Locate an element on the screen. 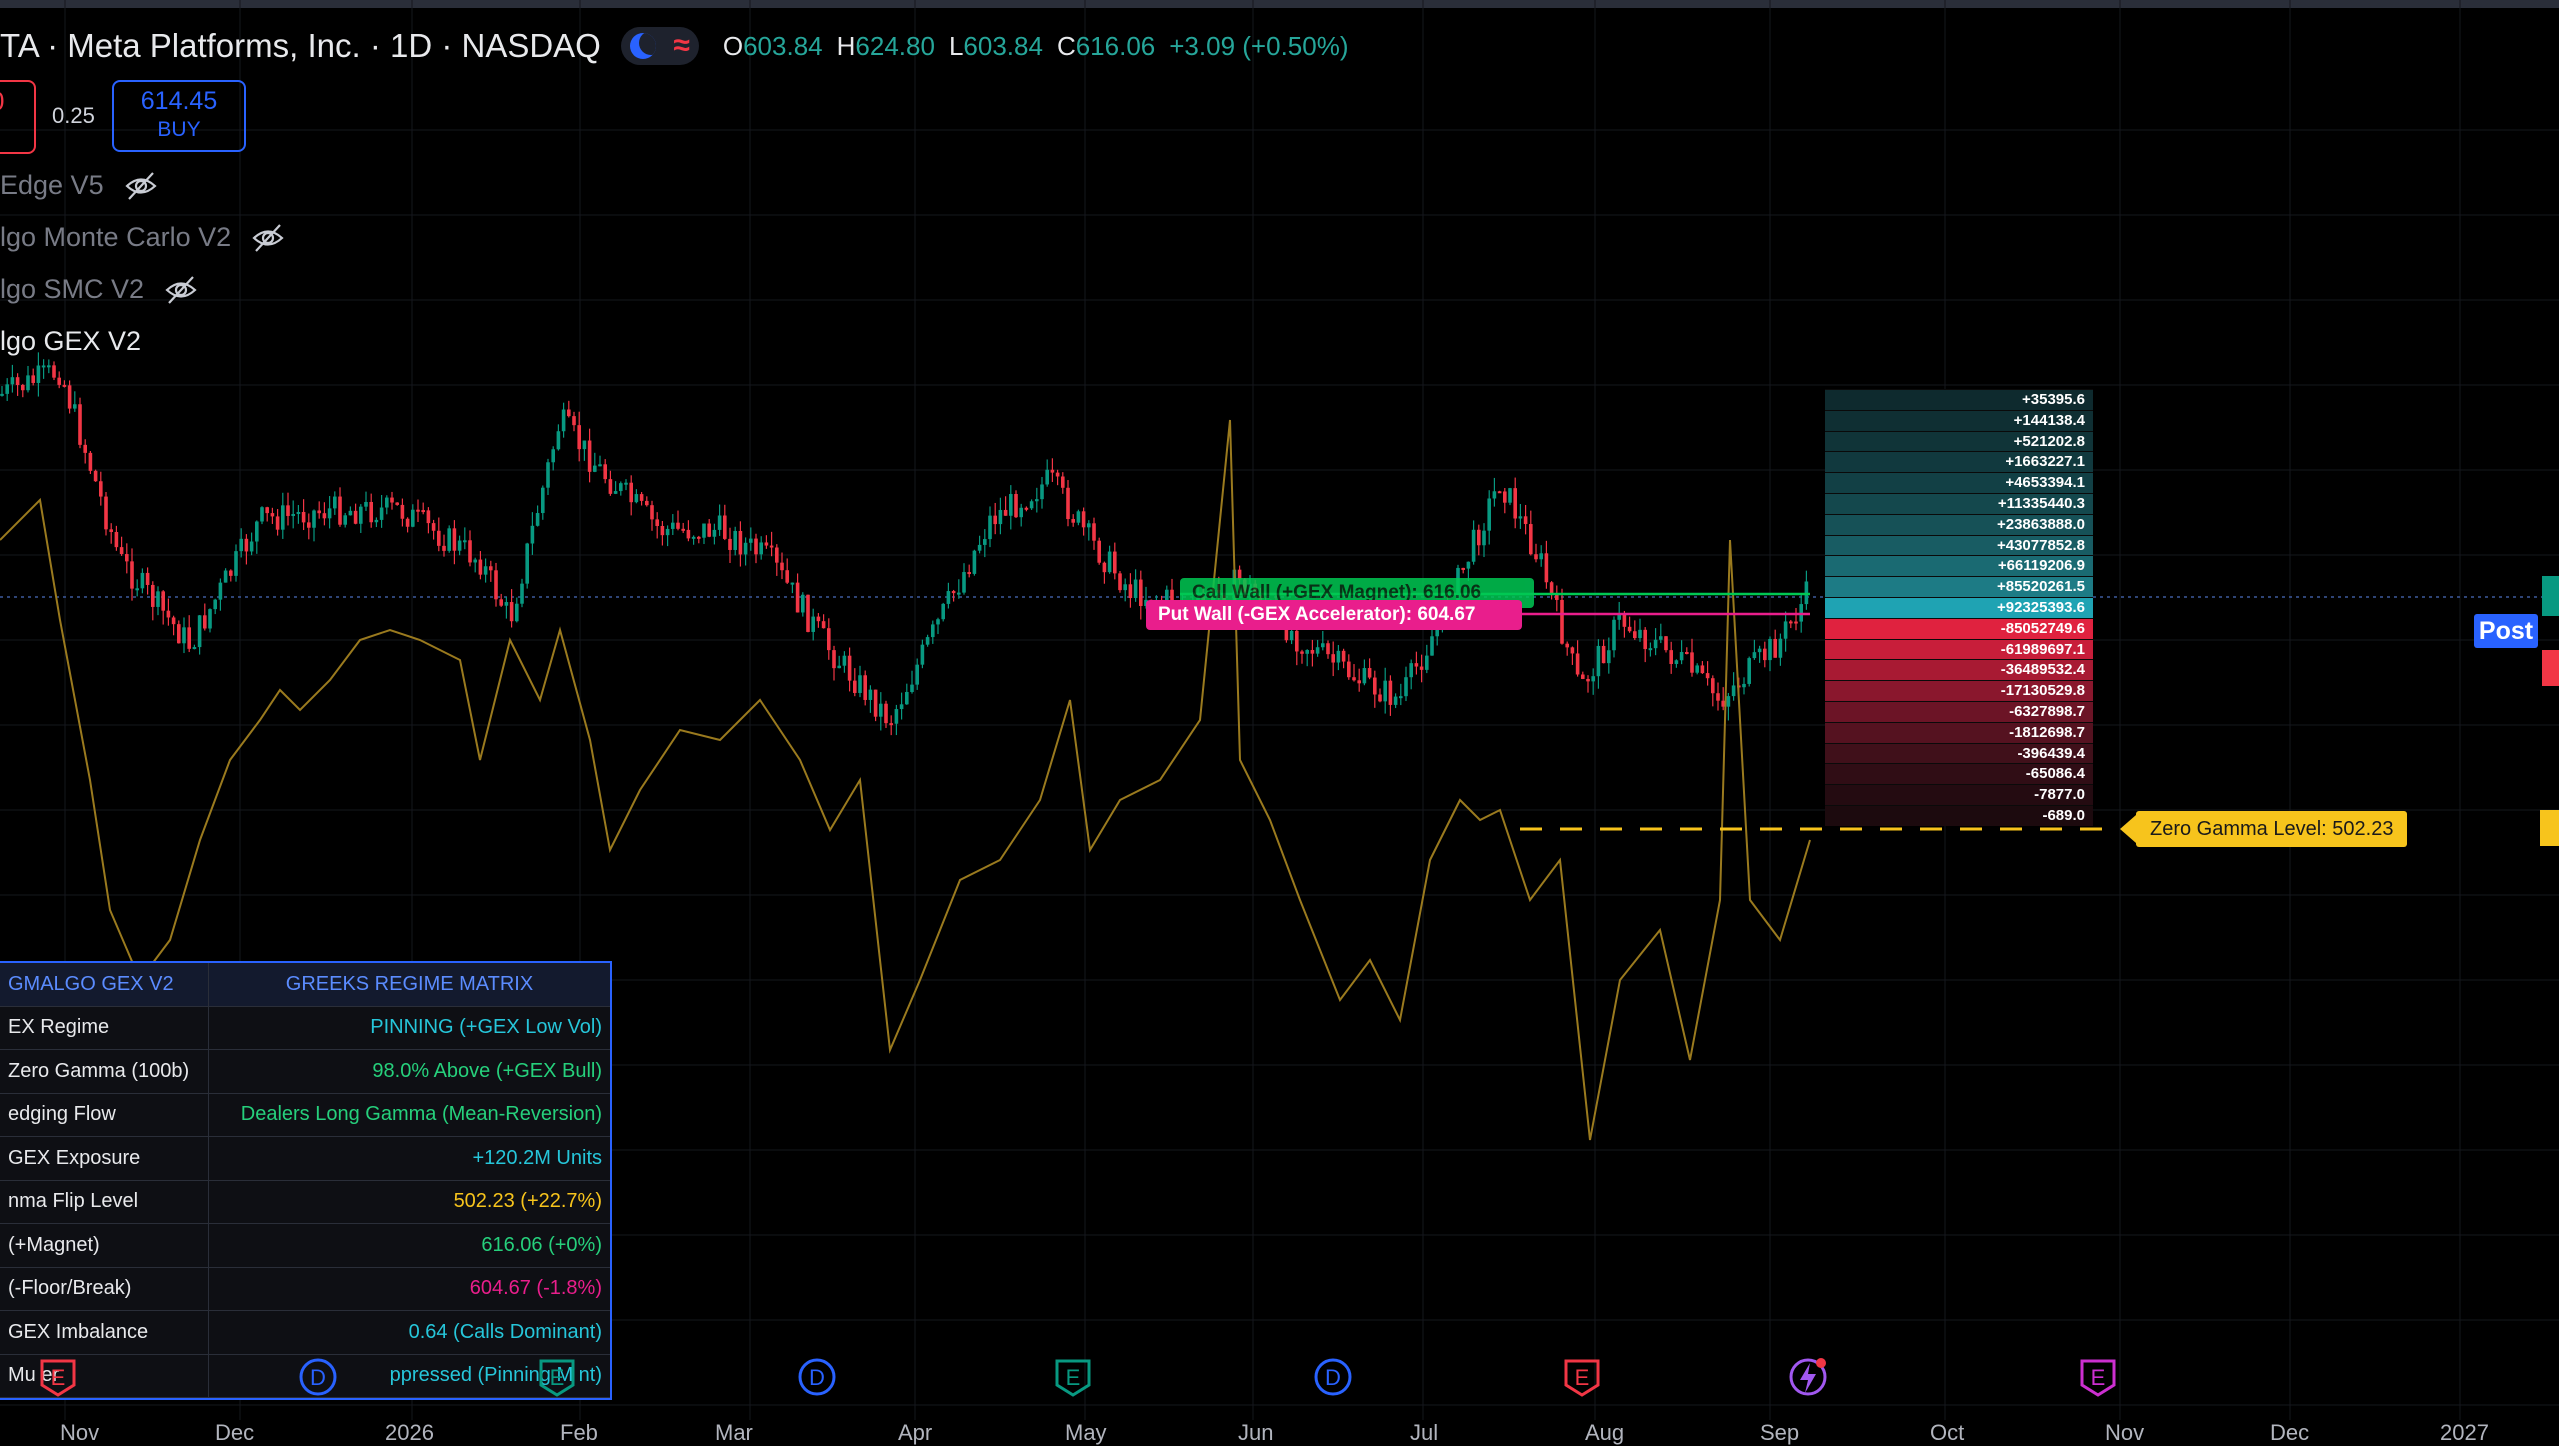 The height and width of the screenshot is (1446, 2559). matrix-header-row: GMALGO GEX V2 GREEKS REGIME MATRIX is located at coordinates (305, 985).